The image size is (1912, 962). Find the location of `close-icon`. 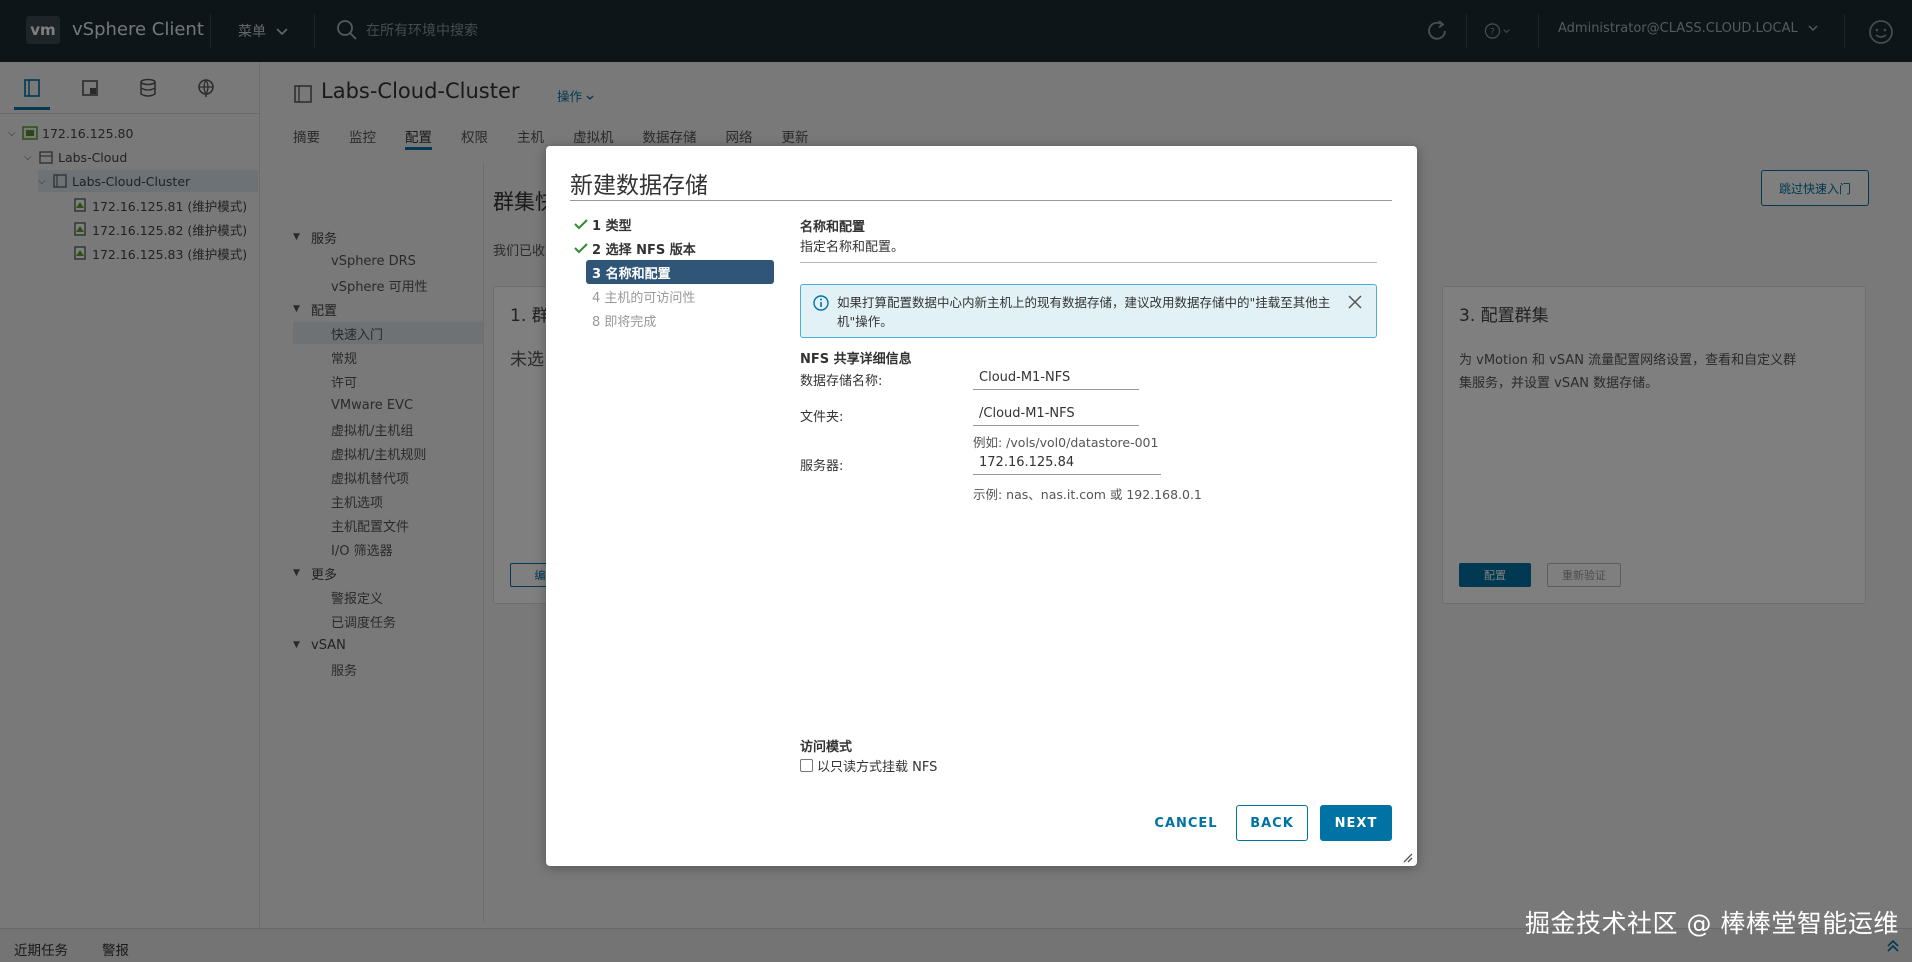

close-icon is located at coordinates (1355, 302).